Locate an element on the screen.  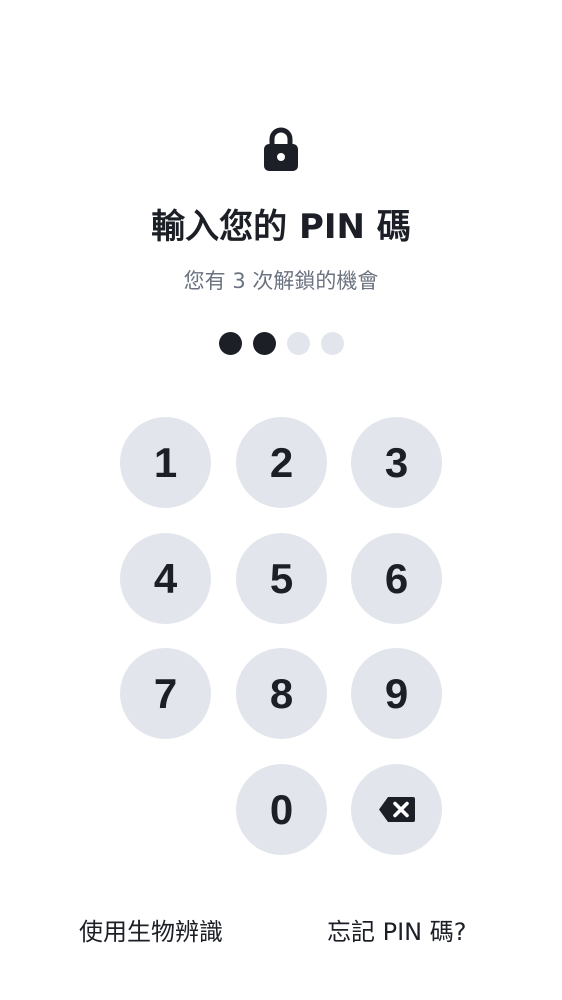
page-title: 輸入您的 PIN 碼 is located at coordinates (281, 227).